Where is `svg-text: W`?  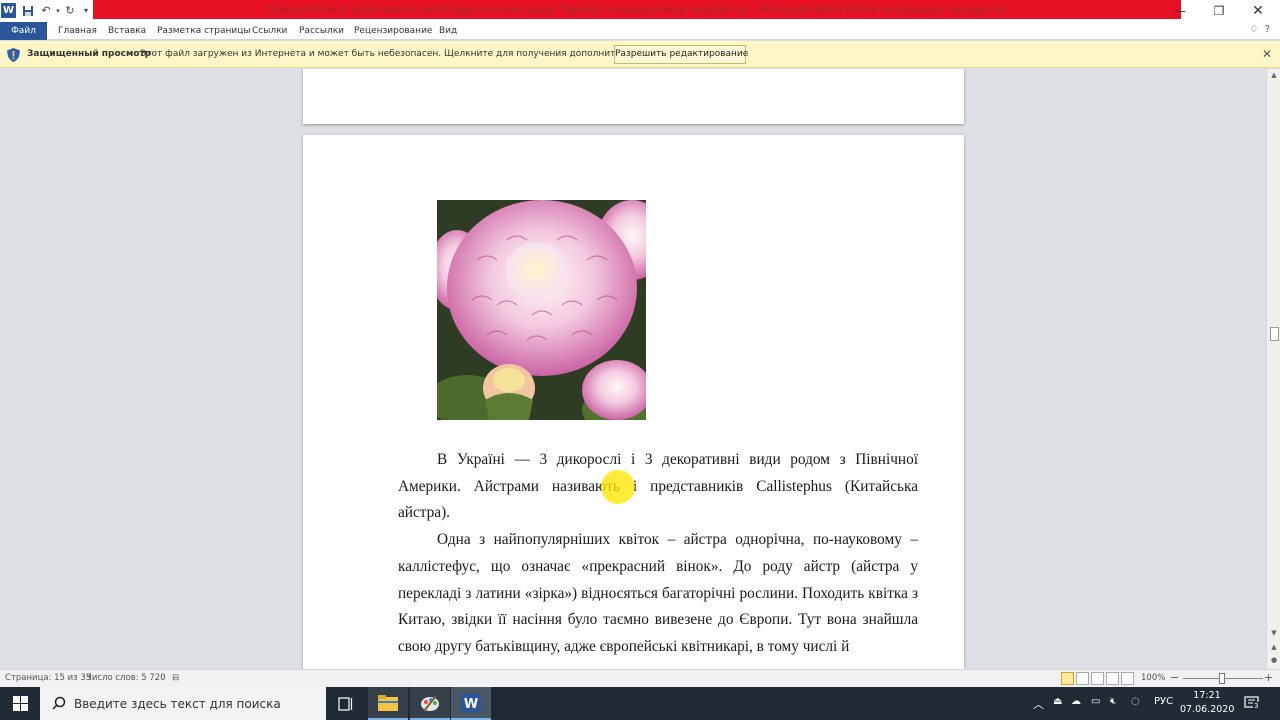 svg-text: W is located at coordinates (471, 704).